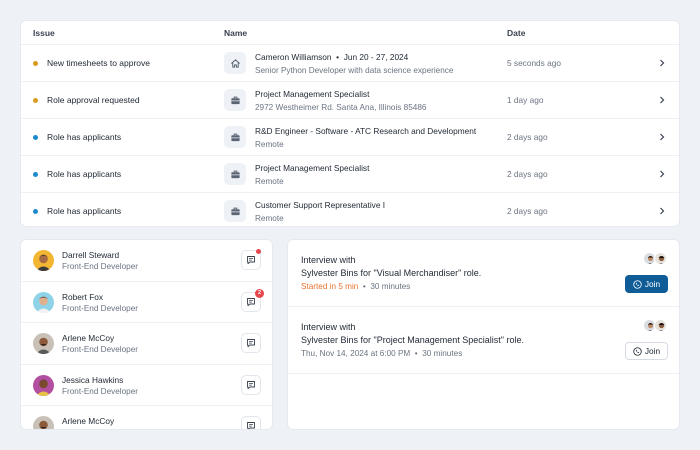  What do you see at coordinates (516, 33) in the screenshot?
I see `column-header-date: Date` at bounding box center [516, 33].